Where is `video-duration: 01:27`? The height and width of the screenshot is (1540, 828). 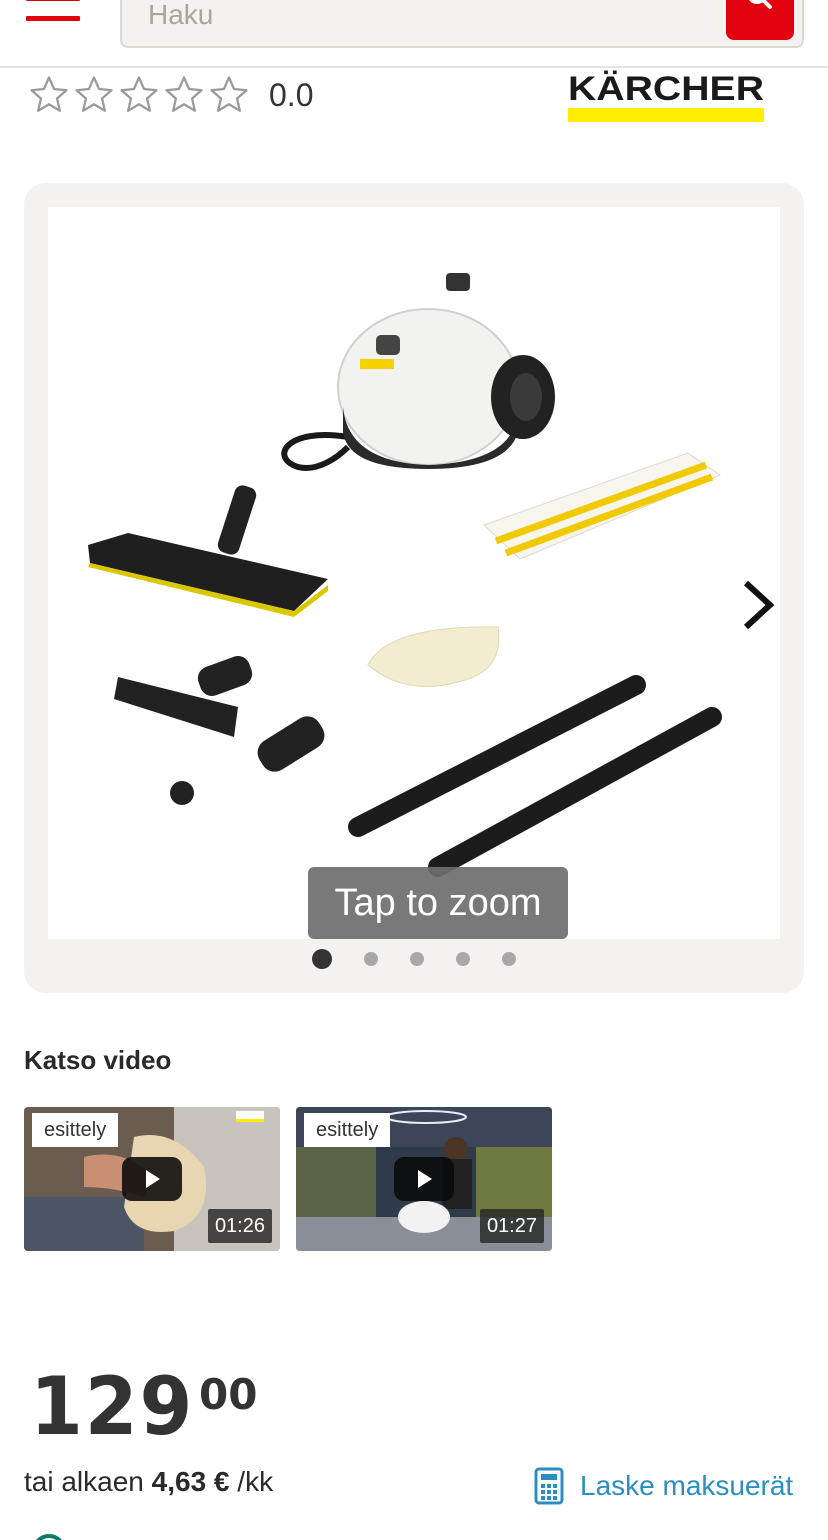 video-duration: 01:27 is located at coordinates (511, 1226).